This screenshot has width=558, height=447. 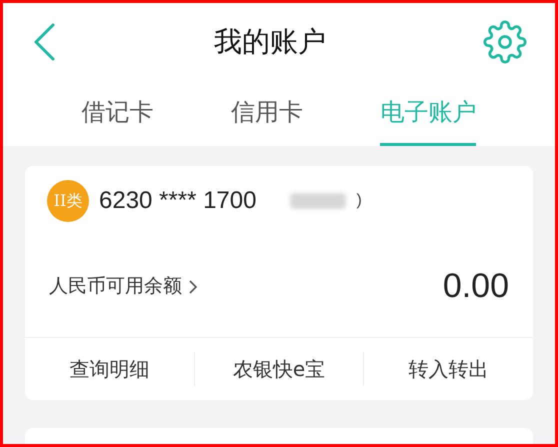 What do you see at coordinates (318, 201) in the screenshot?
I see `blurred-text` at bounding box center [318, 201].